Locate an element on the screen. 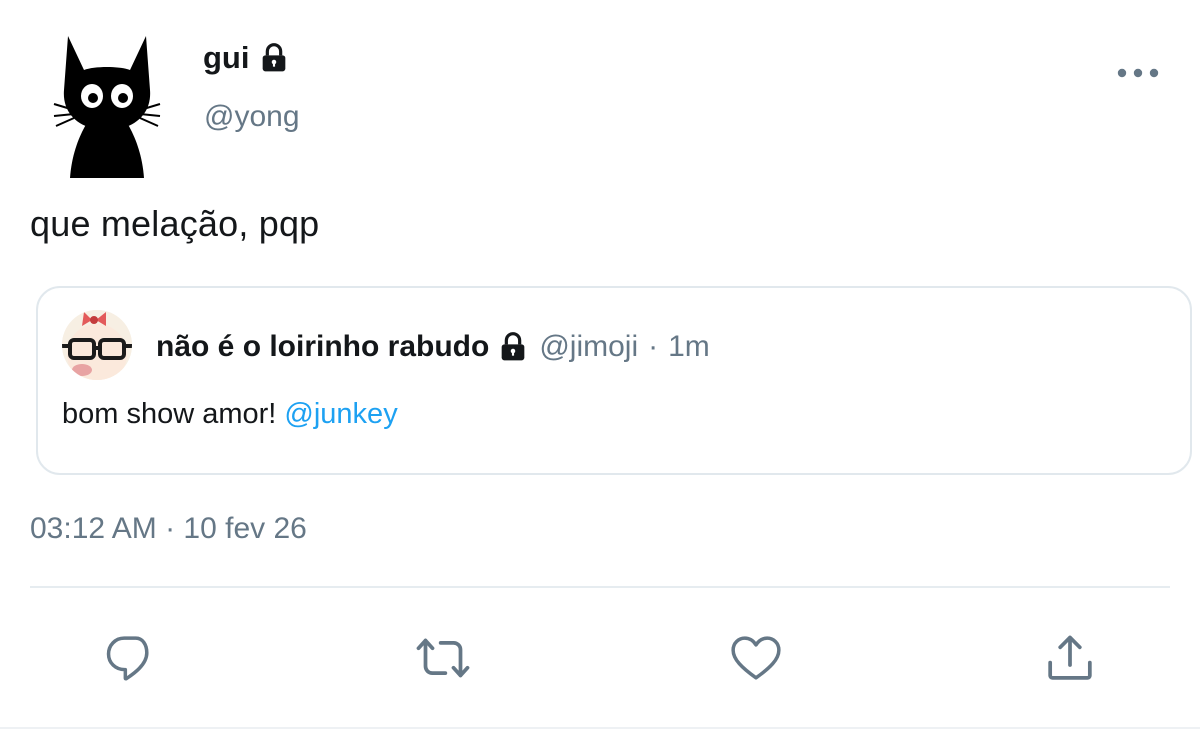 The width and height of the screenshot is (1200, 745). quote-author-handle: @jimoji is located at coordinates (588, 347).